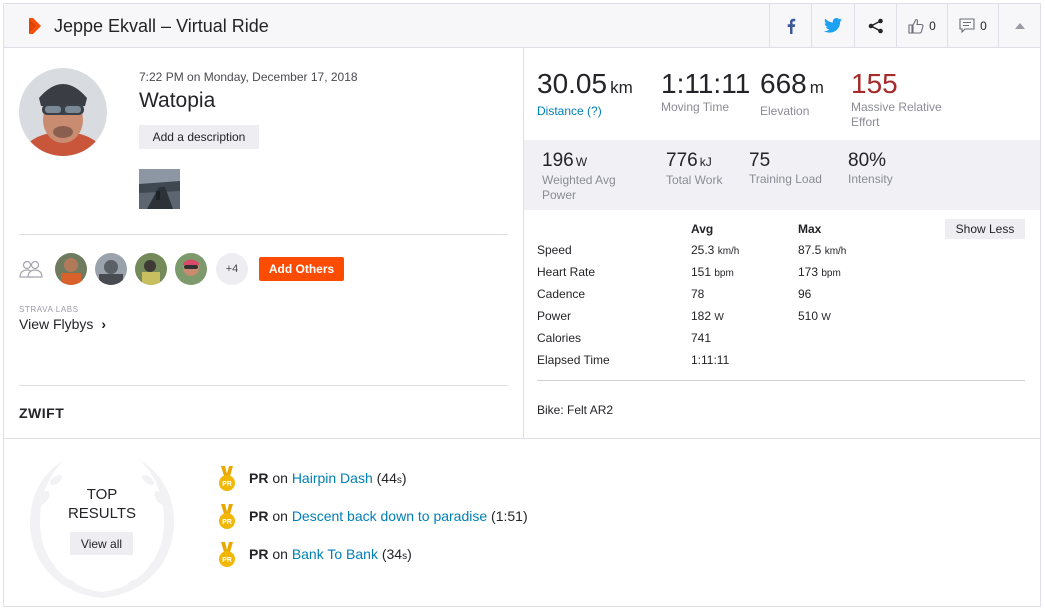  Describe the element at coordinates (705, 162) in the screenshot. I see `stat-unit: kJ` at that location.